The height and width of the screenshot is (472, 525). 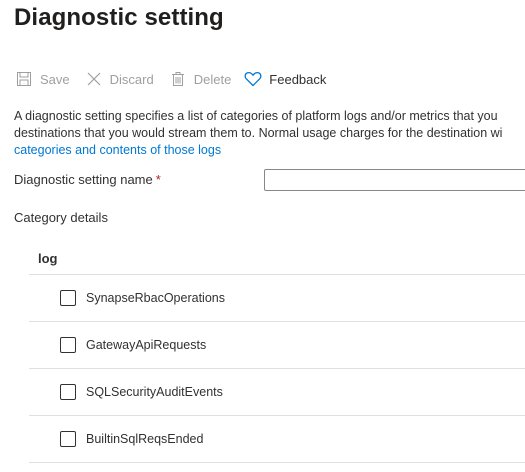 What do you see at coordinates (212, 79) in the screenshot?
I see `delete-label: Delete` at bounding box center [212, 79].